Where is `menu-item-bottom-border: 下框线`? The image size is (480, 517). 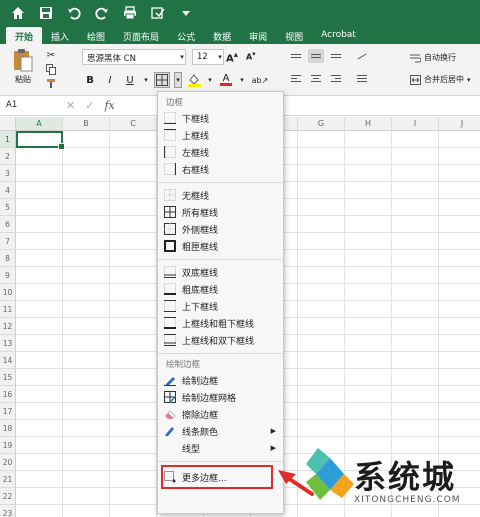
menu-item-bottom-border: 下框线 is located at coordinates (222, 118).